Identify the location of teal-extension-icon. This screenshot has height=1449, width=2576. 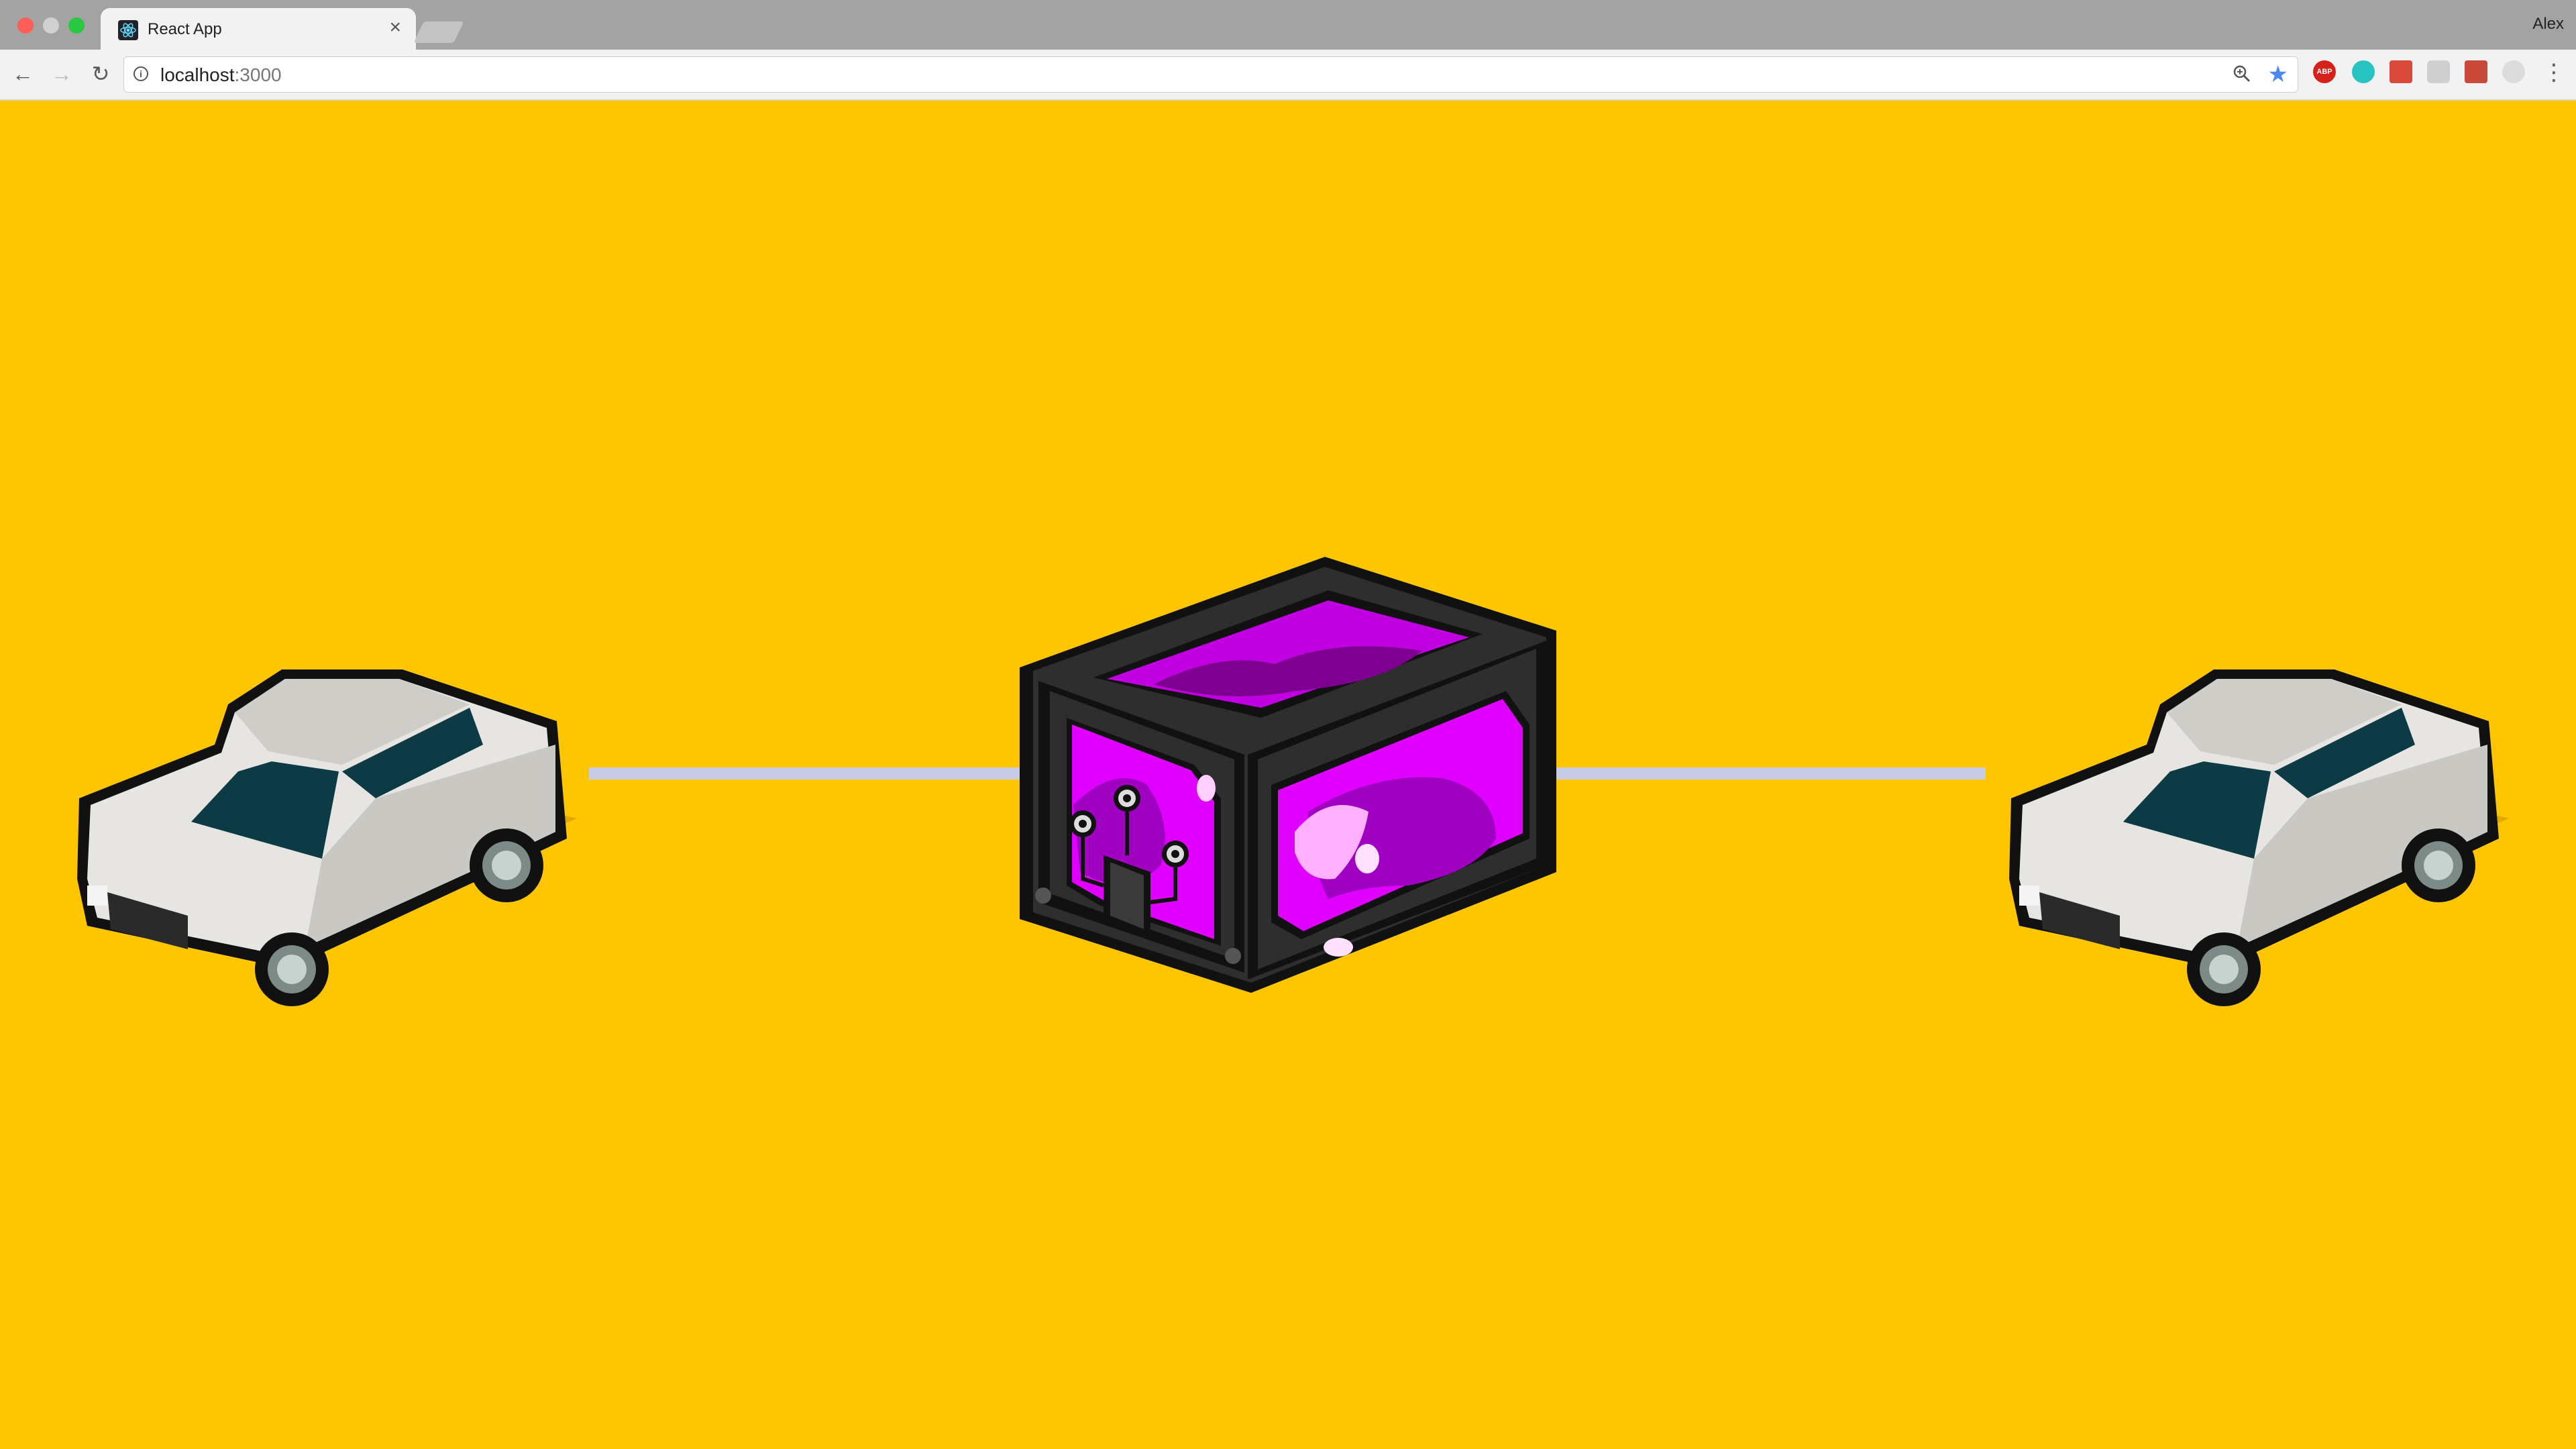
(2363, 71).